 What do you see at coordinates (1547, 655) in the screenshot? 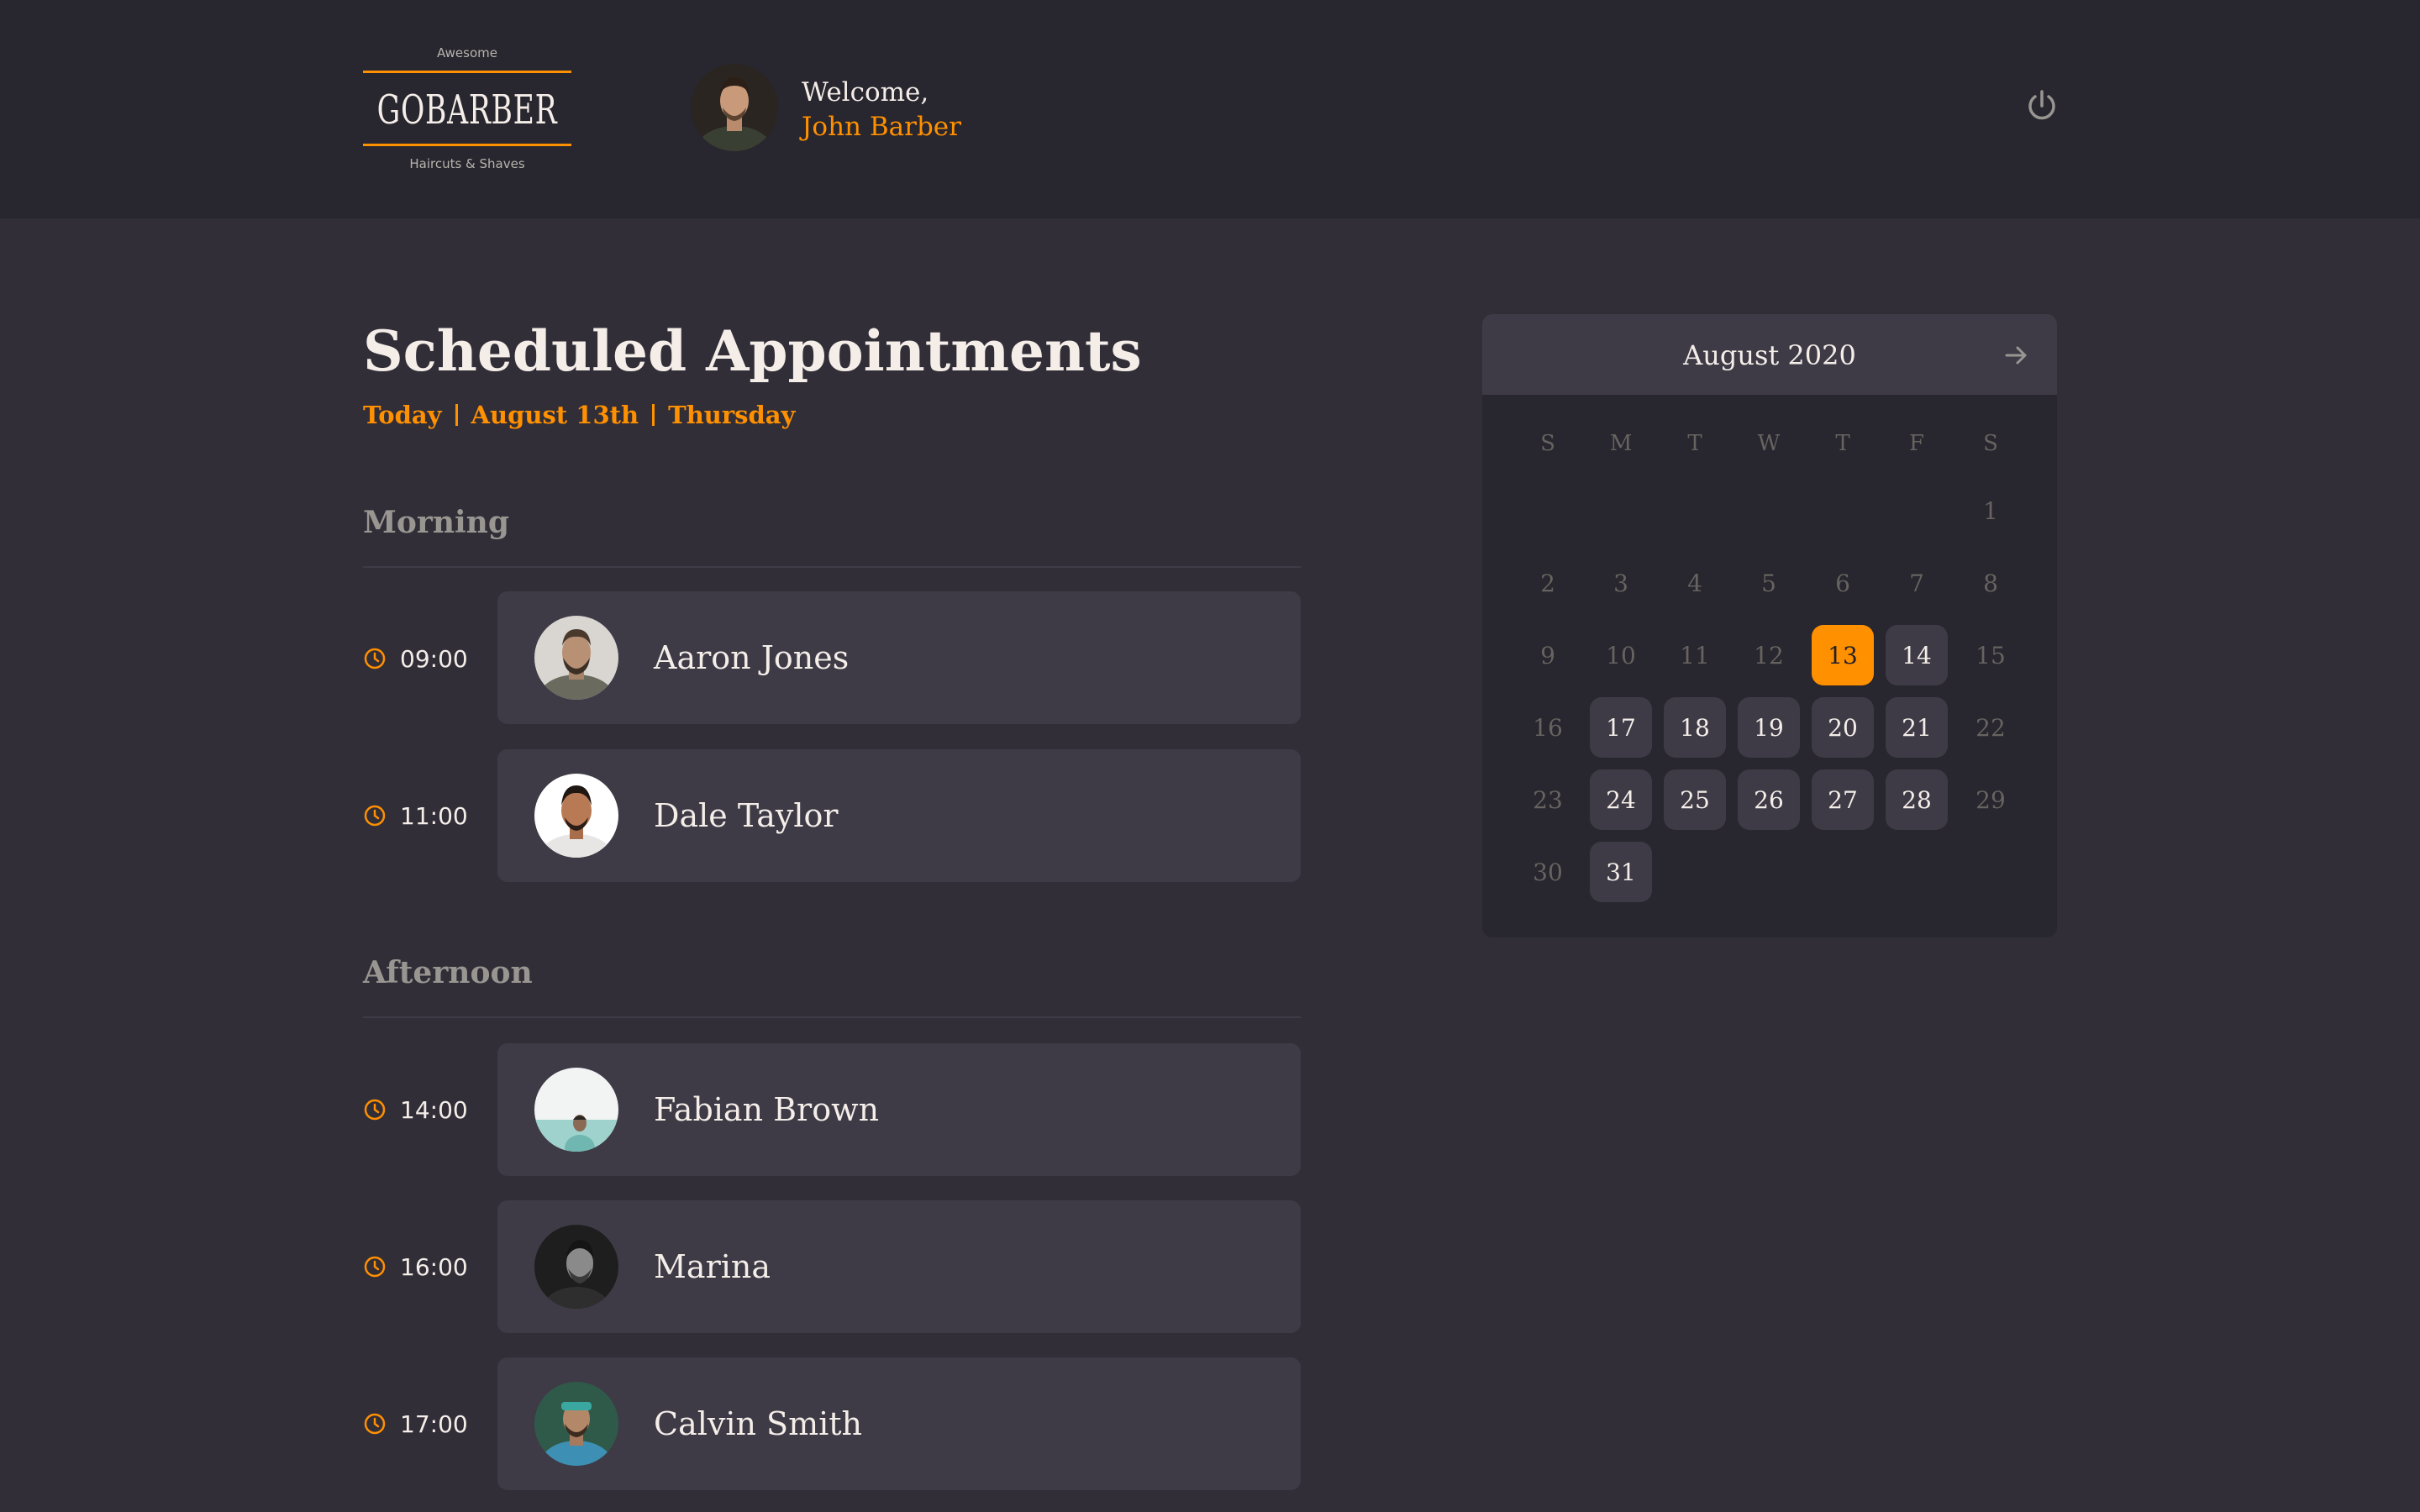
I see `calendar-day: 9` at bounding box center [1547, 655].